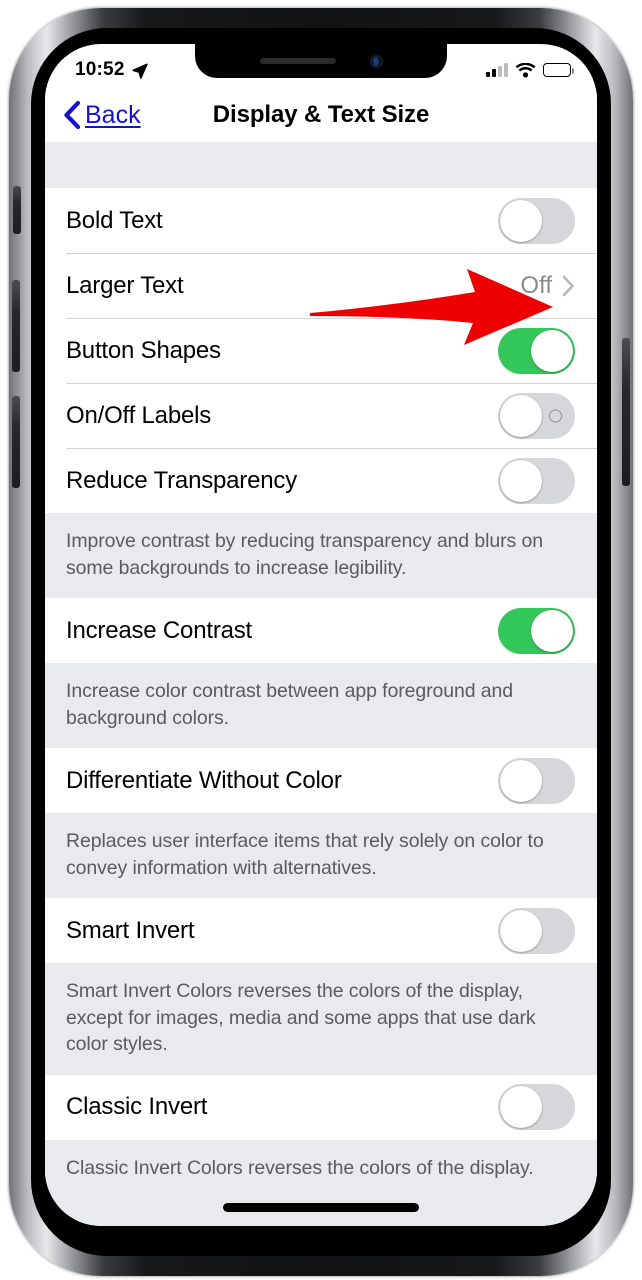 This screenshot has height=1280, width=642. I want to click on smart-invert-toggle, so click(536, 930).